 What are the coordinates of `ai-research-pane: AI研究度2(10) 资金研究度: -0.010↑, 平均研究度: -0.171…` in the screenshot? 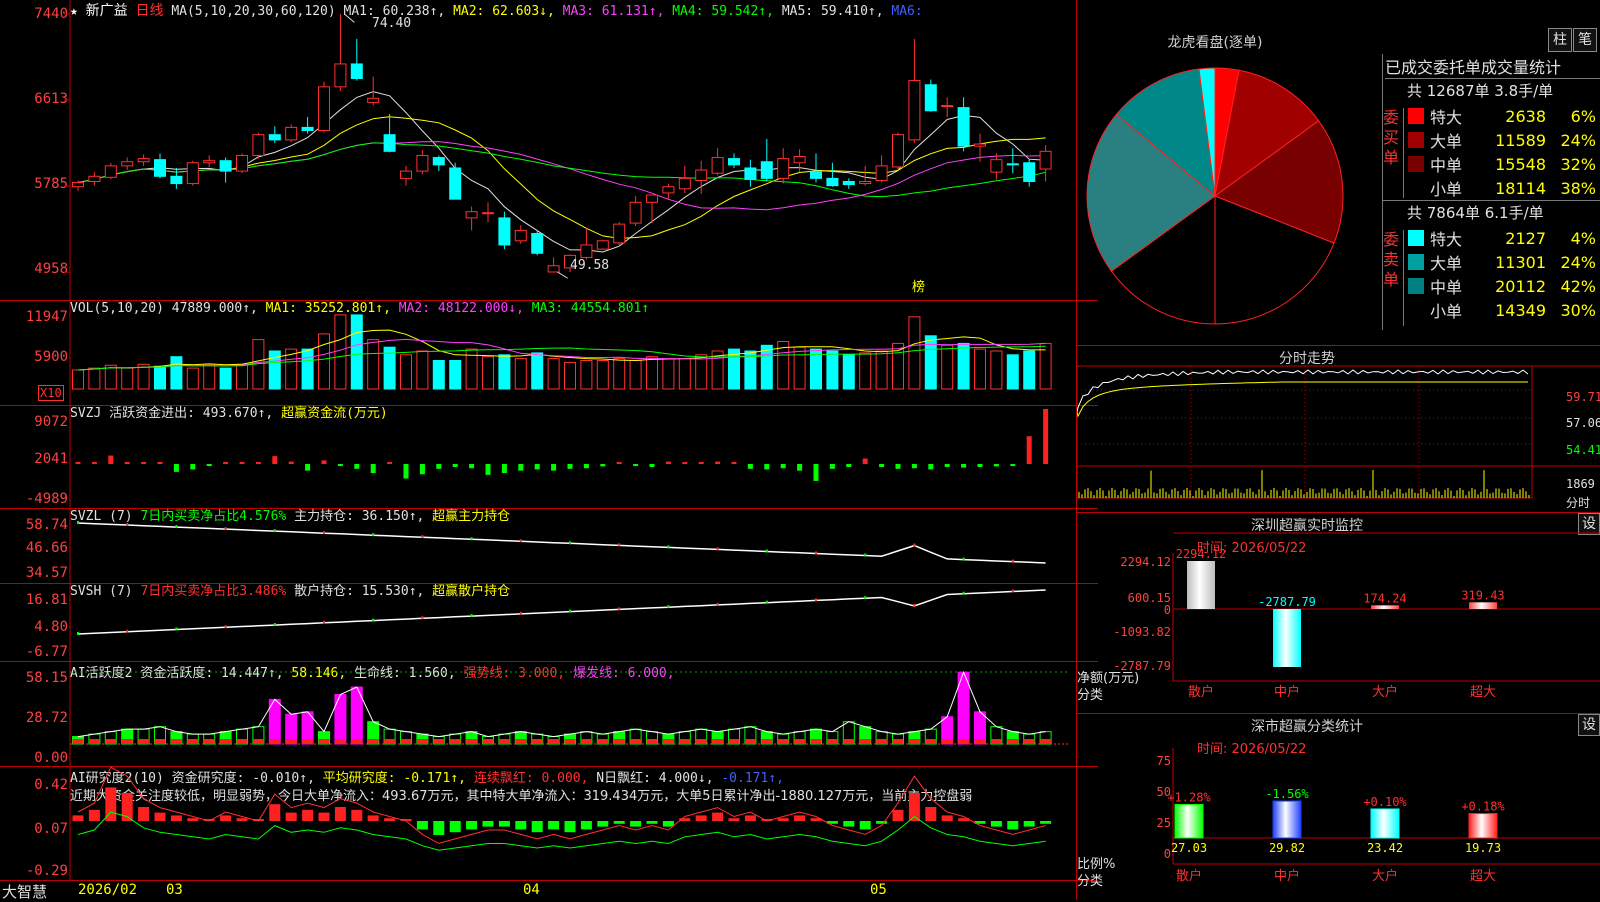 It's located at (549, 823).